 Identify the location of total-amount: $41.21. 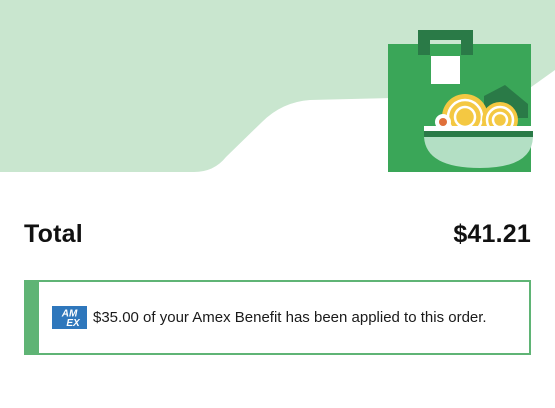
(492, 233).